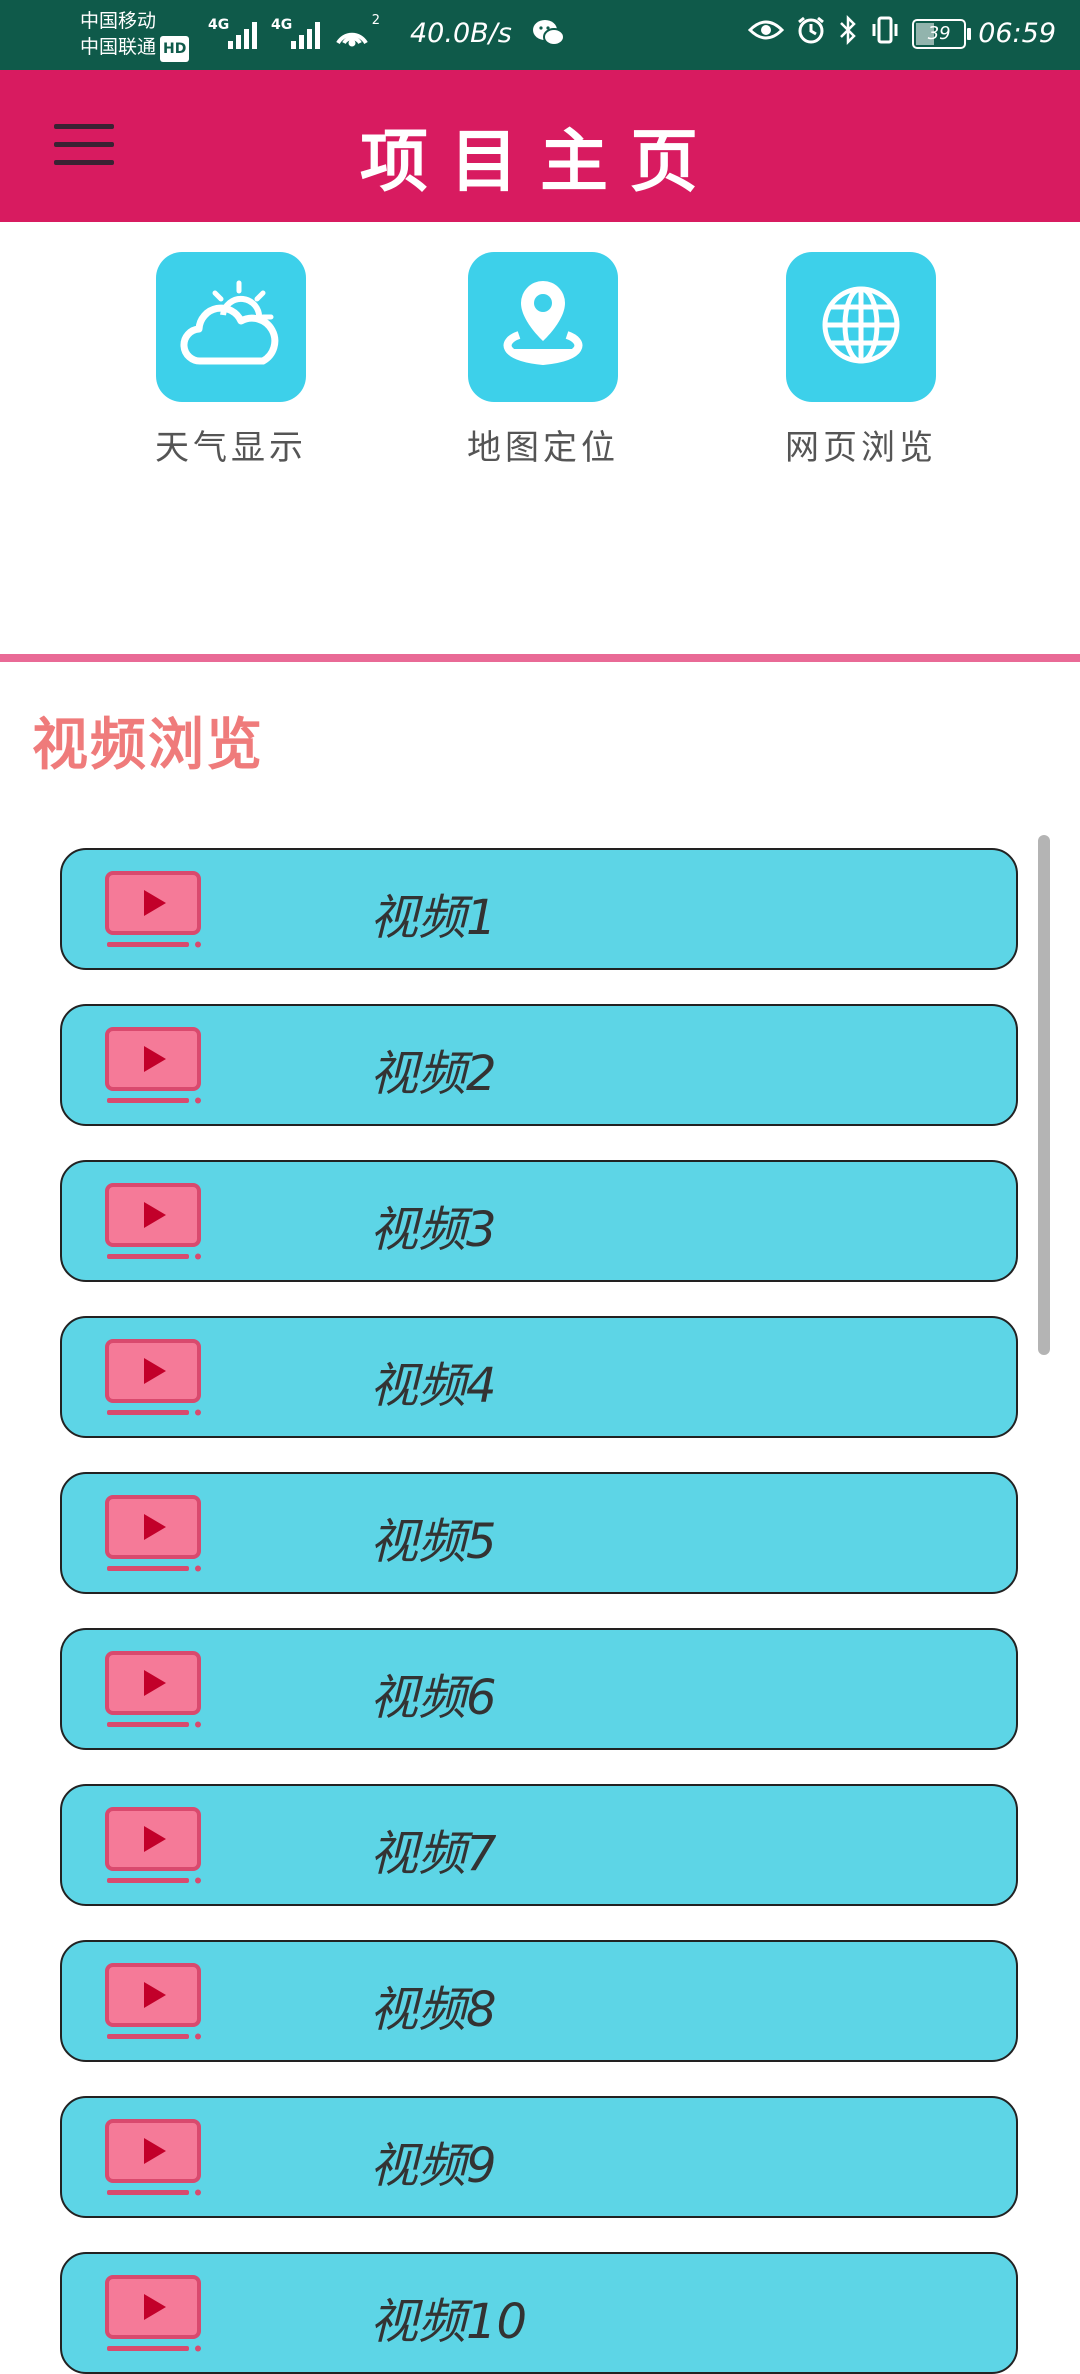  I want to click on video-label: 视频2, so click(433, 1074).